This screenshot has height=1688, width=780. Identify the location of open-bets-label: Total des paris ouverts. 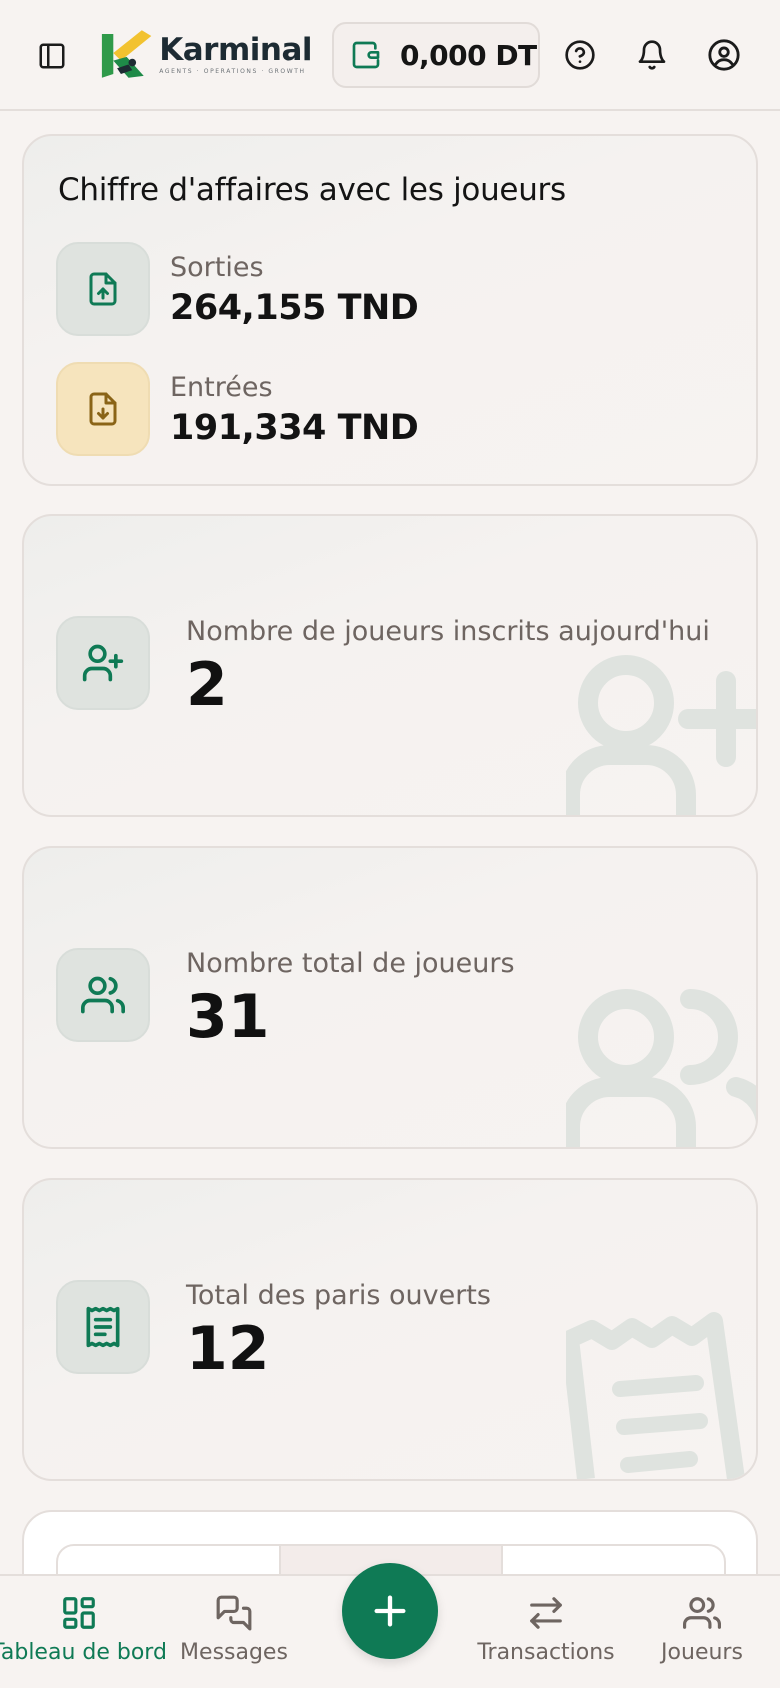
(338, 1295).